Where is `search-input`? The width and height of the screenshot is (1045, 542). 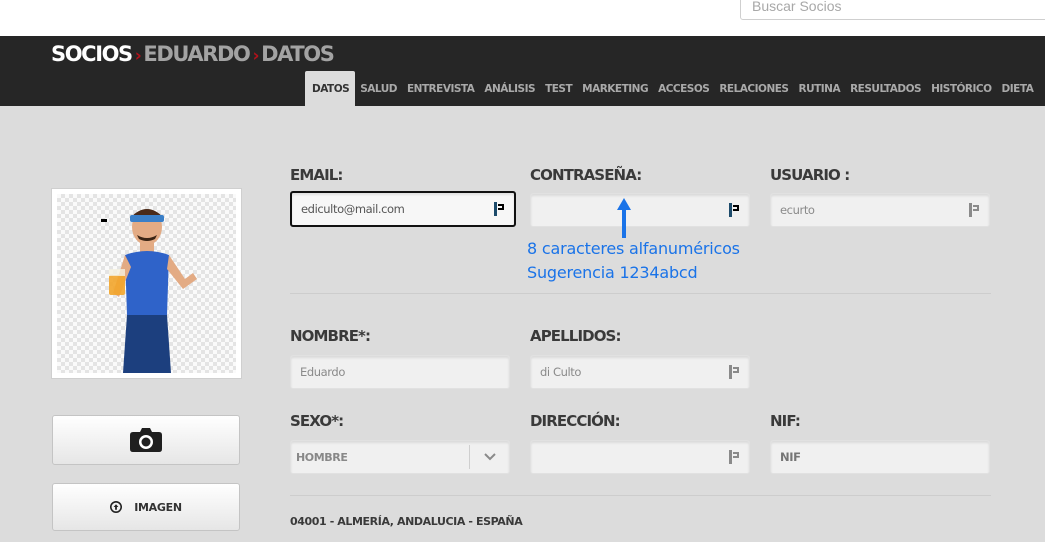 search-input is located at coordinates (892, 10).